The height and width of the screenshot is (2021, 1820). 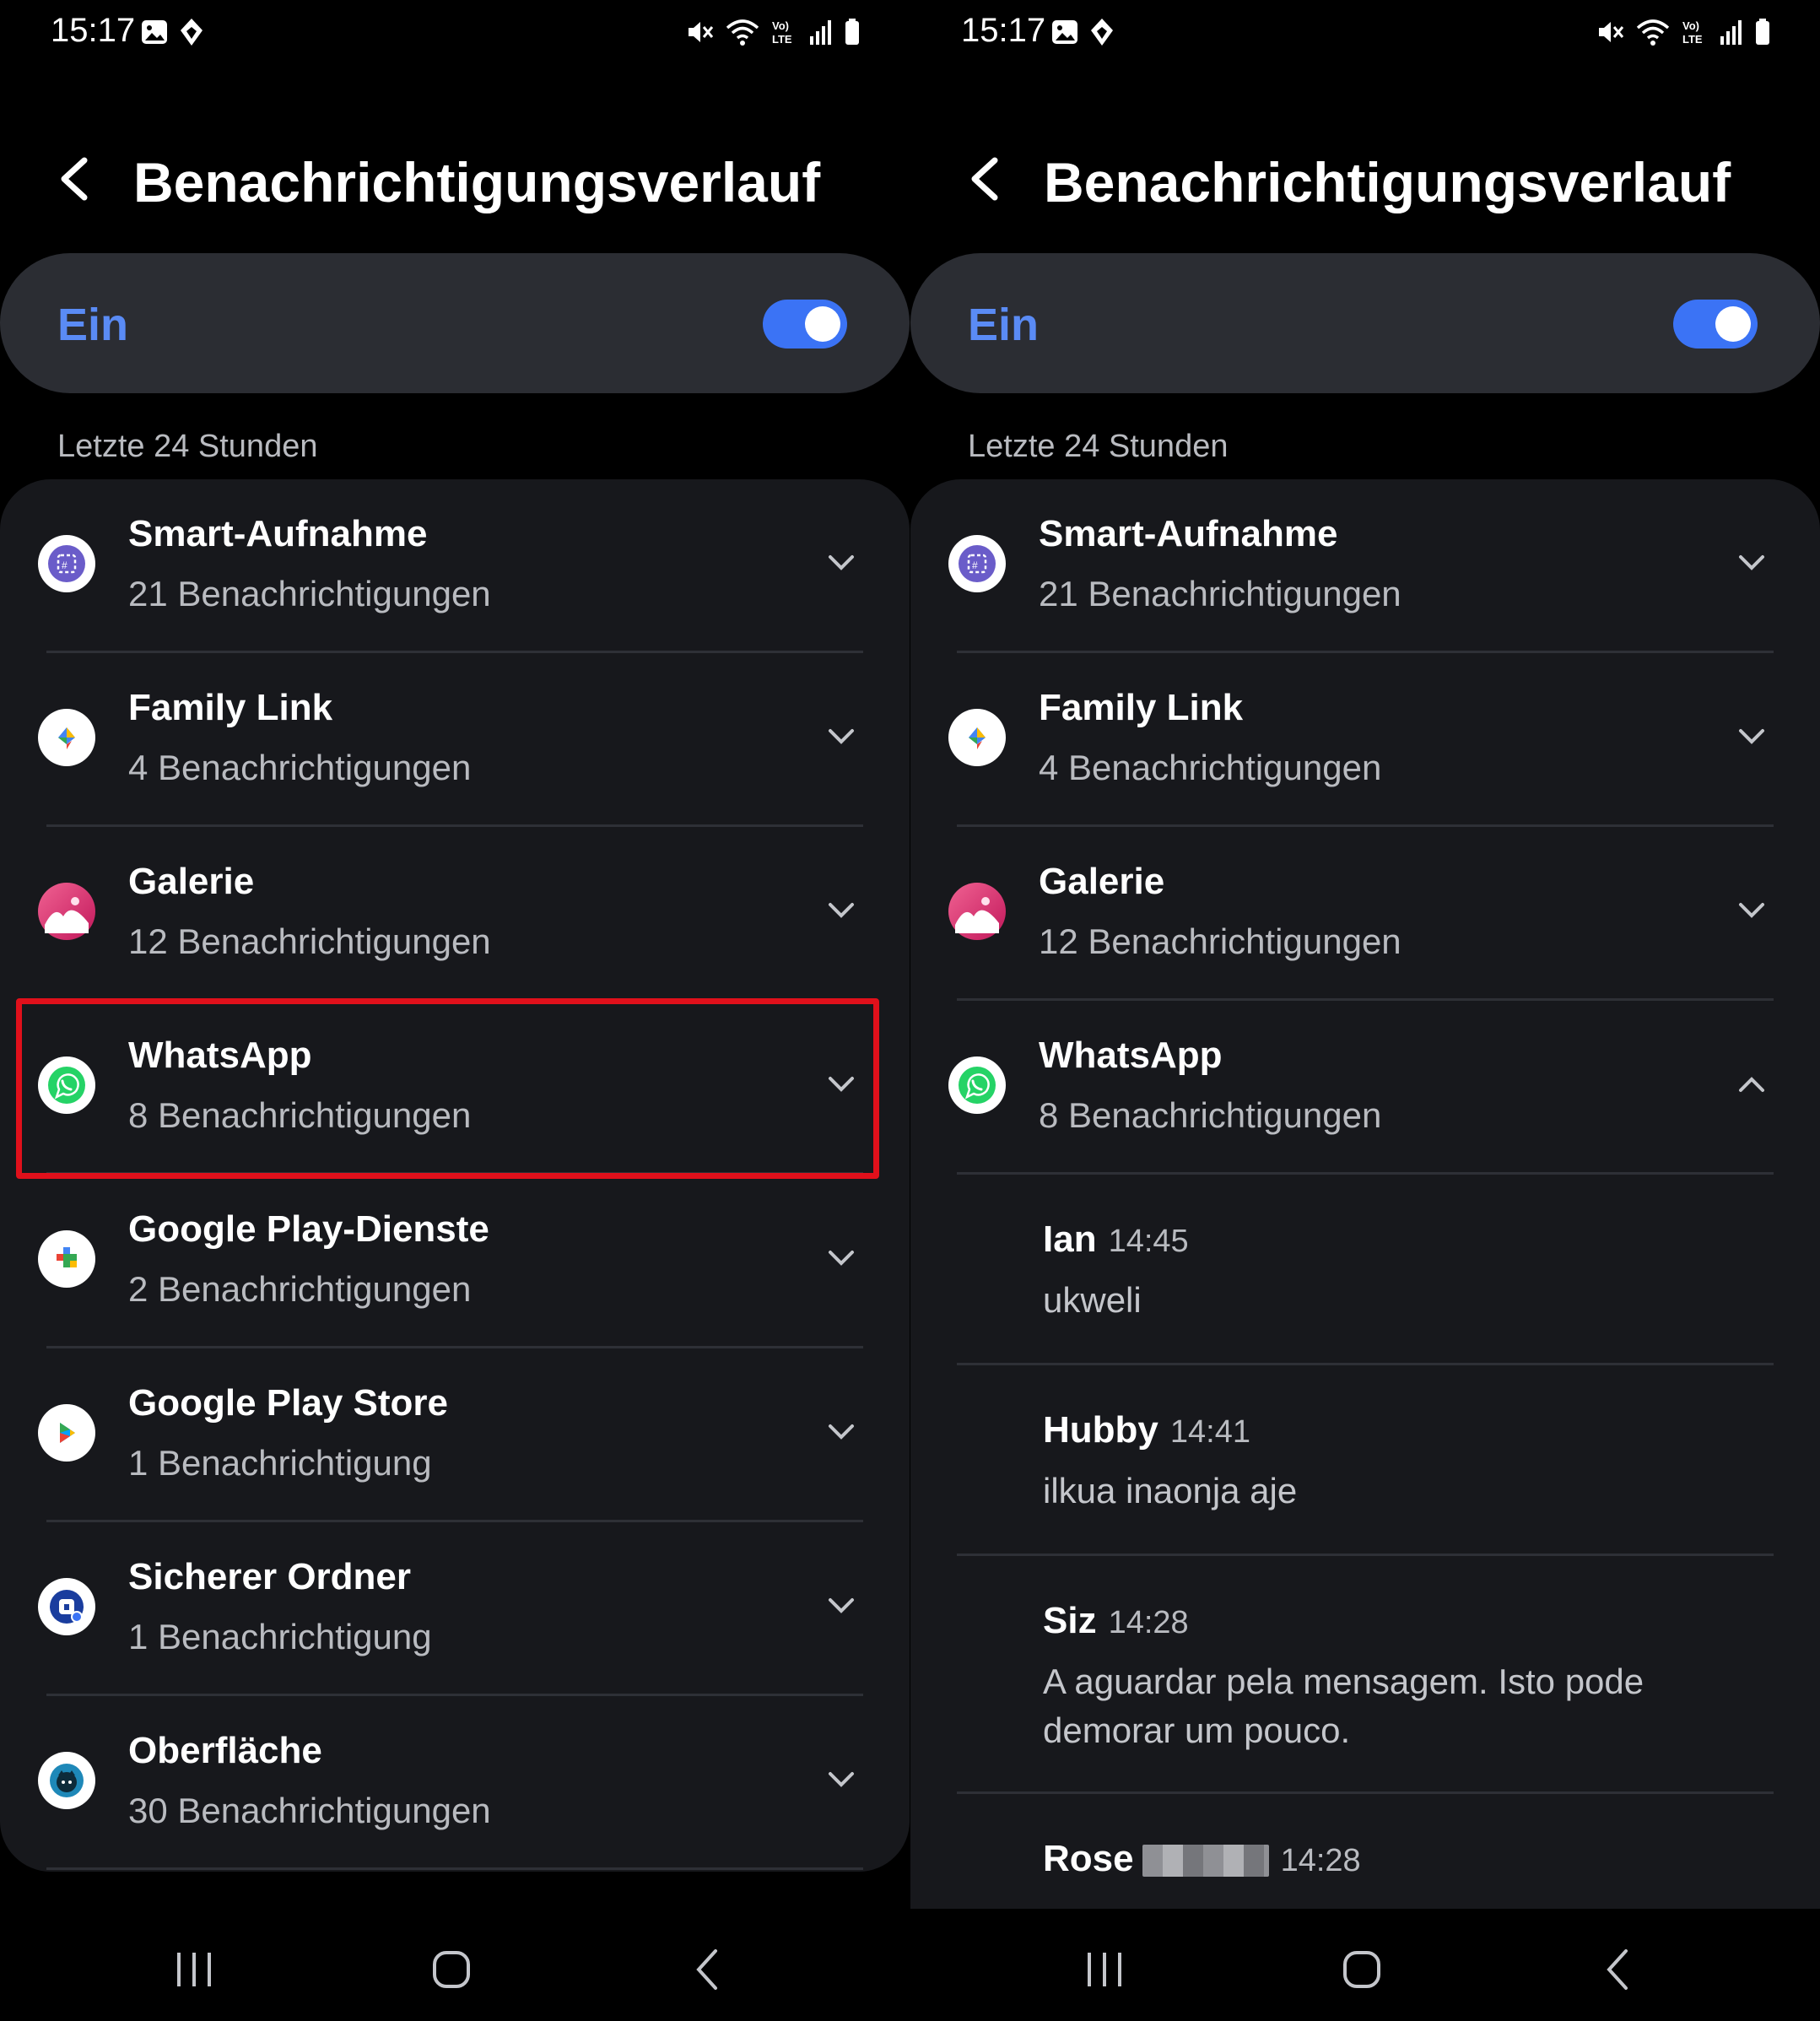 I want to click on app-count: 30 Benachrichtigungen, so click(x=309, y=1810).